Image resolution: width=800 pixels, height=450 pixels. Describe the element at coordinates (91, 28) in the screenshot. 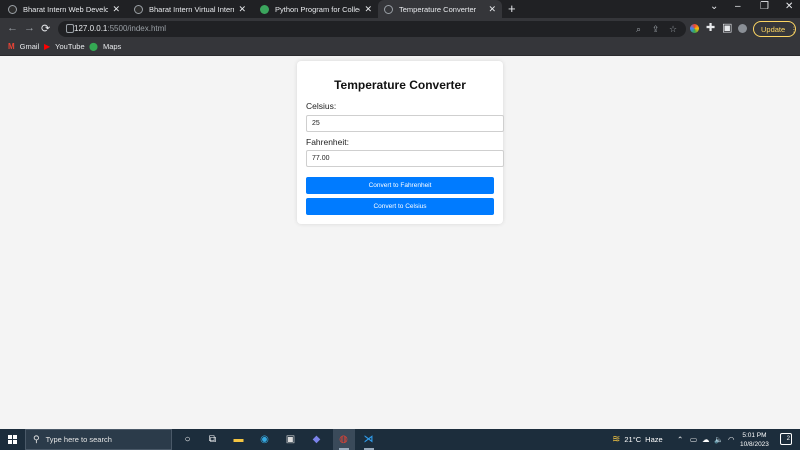

I see `url-host: 127.0.0.1` at that location.